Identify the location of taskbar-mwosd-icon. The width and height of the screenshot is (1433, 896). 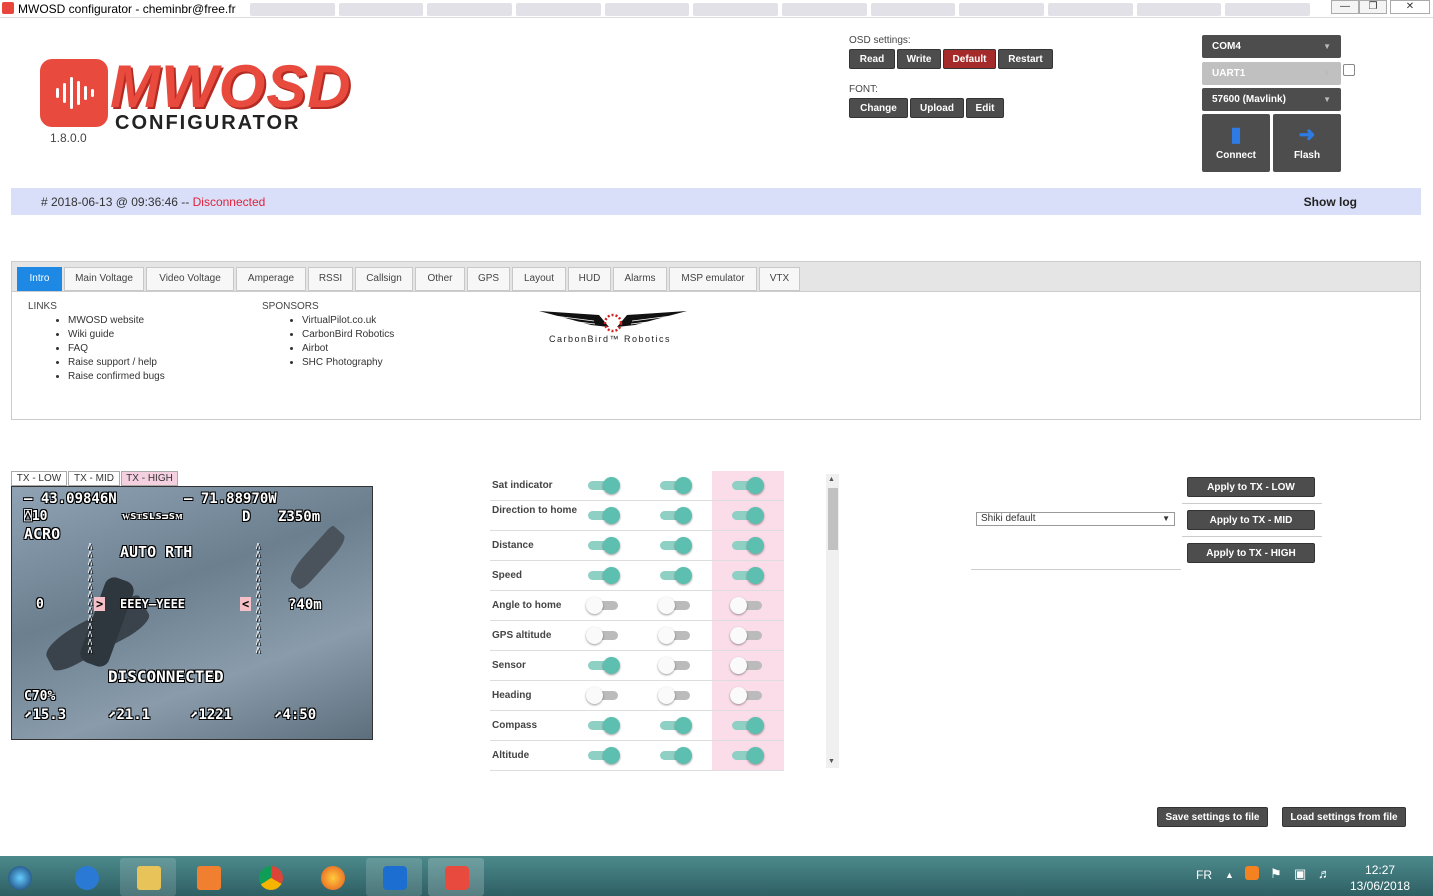
(456, 877).